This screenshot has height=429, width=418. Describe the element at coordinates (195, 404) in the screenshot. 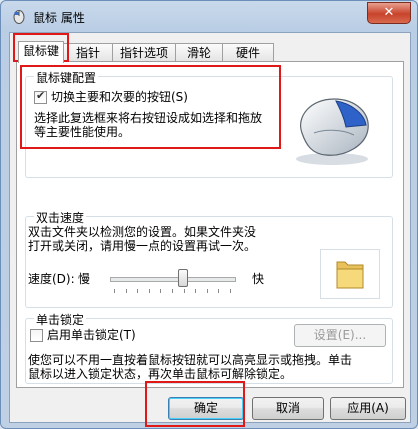

I see `annotation-box-ok` at that location.